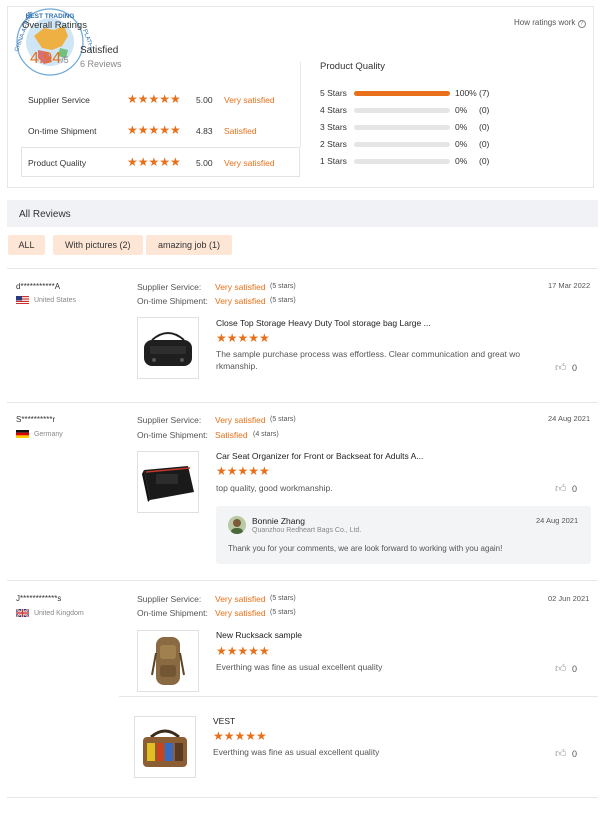  What do you see at coordinates (259, 635) in the screenshot?
I see `product-title-link: New Rucksack sample` at bounding box center [259, 635].